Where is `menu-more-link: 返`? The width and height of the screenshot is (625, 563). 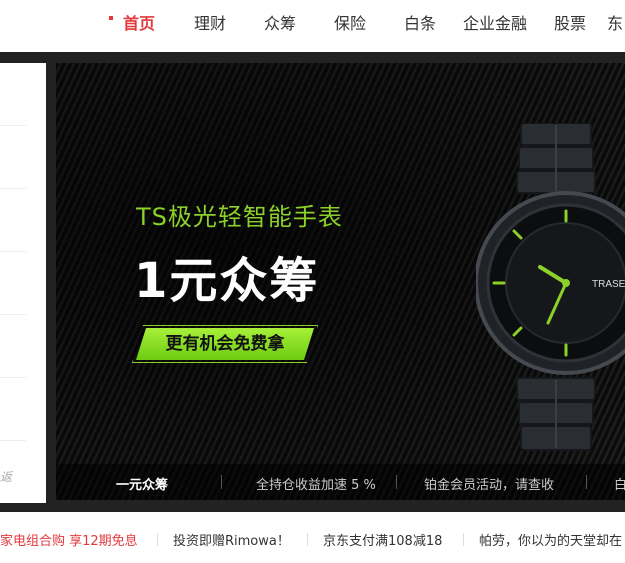 menu-more-link: 返 is located at coordinates (6, 476).